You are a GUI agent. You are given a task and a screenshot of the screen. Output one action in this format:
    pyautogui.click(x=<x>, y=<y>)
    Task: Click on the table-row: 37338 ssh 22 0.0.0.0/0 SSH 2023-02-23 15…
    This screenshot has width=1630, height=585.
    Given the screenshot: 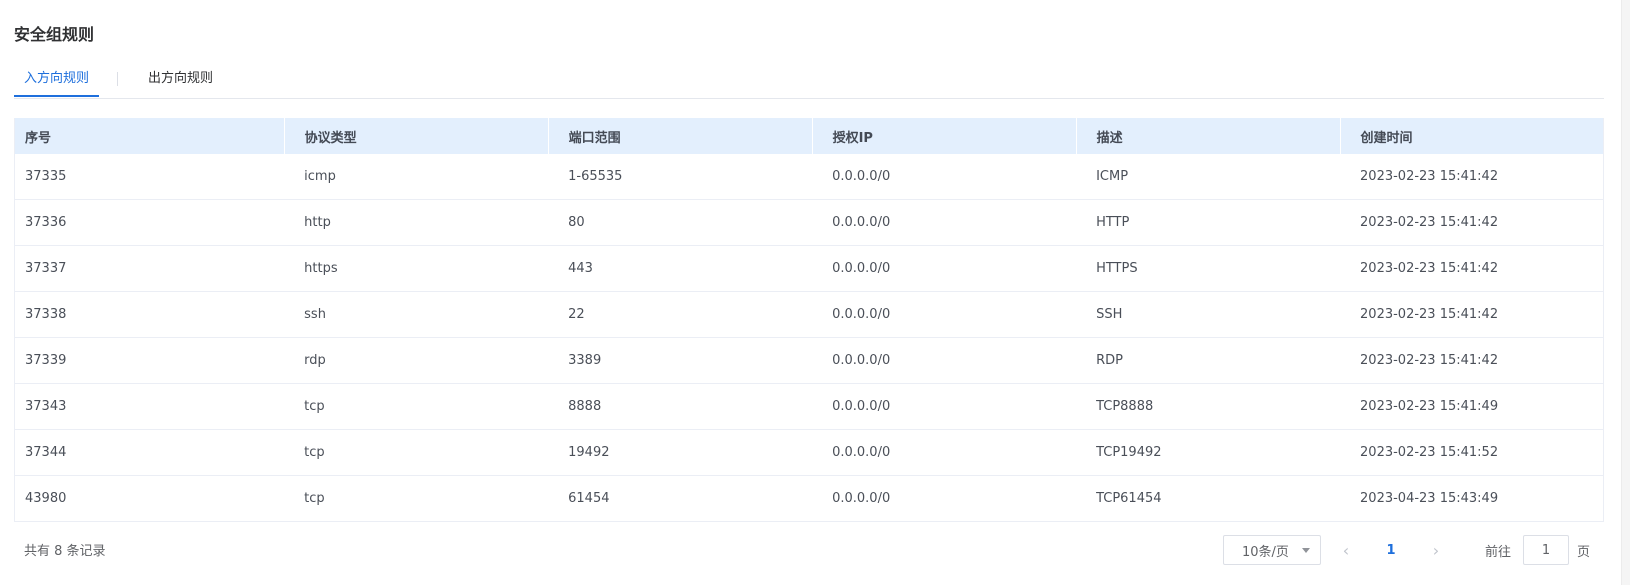 What is the action you would take?
    pyautogui.click(x=809, y=314)
    